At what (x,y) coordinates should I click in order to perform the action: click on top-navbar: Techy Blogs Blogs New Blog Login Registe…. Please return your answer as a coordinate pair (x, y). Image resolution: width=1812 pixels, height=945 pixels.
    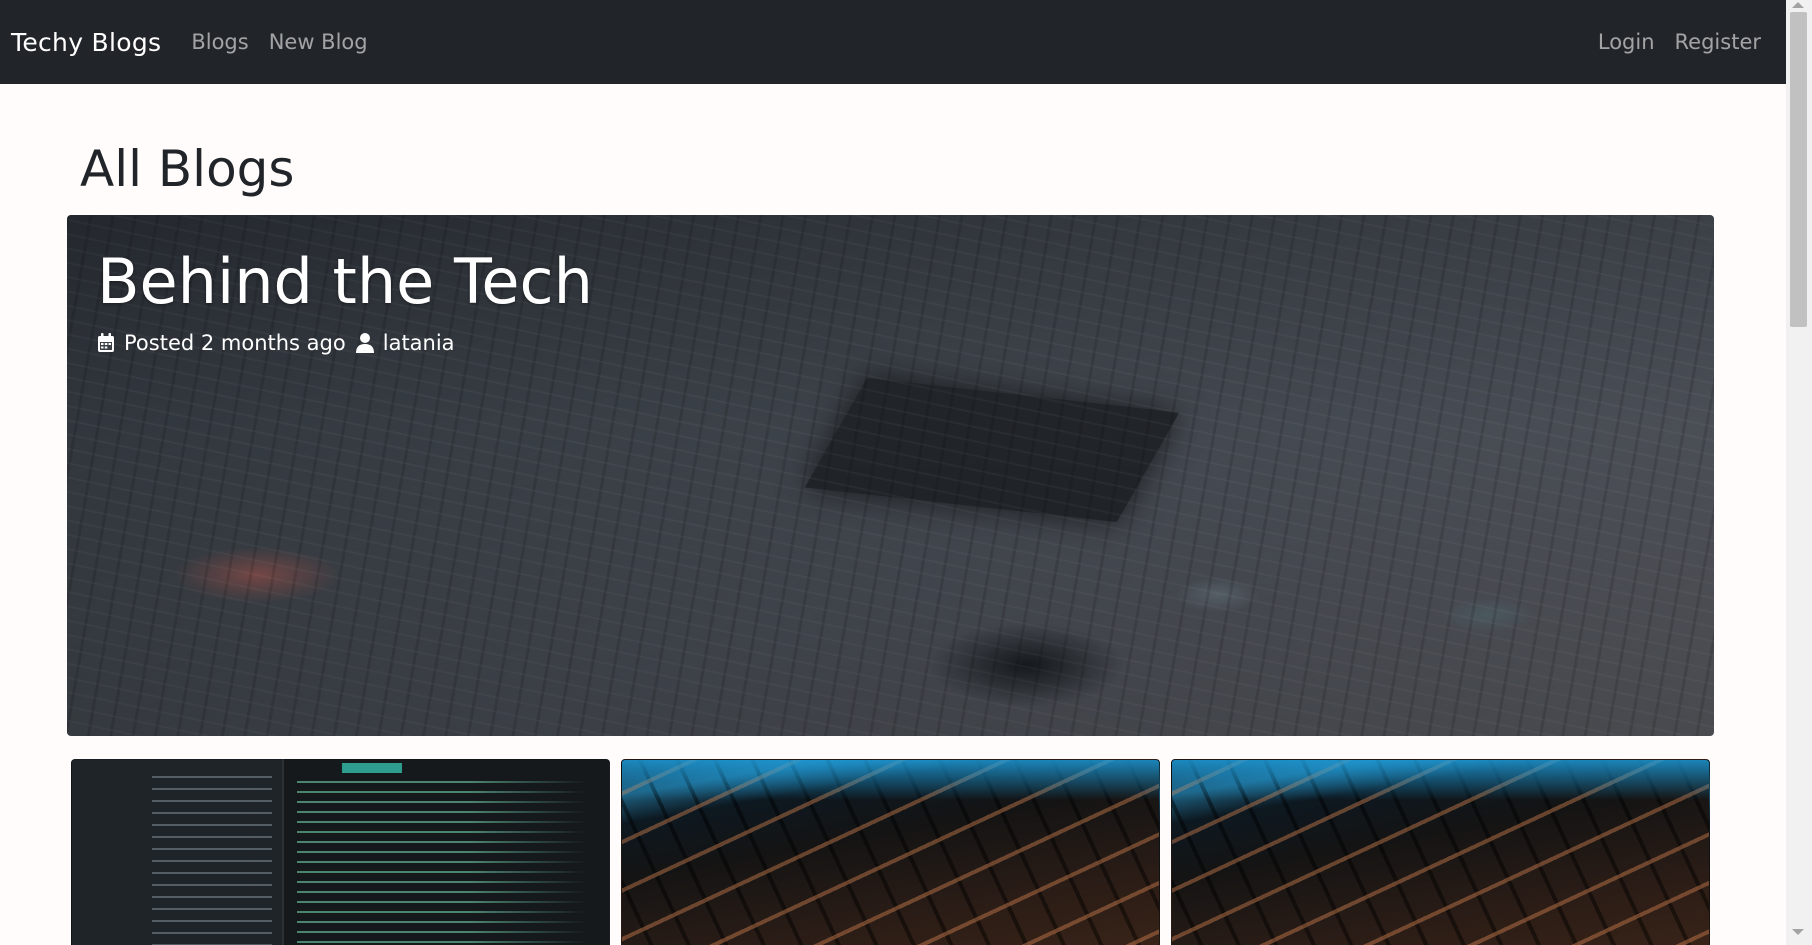
    Looking at the image, I should click on (893, 42).